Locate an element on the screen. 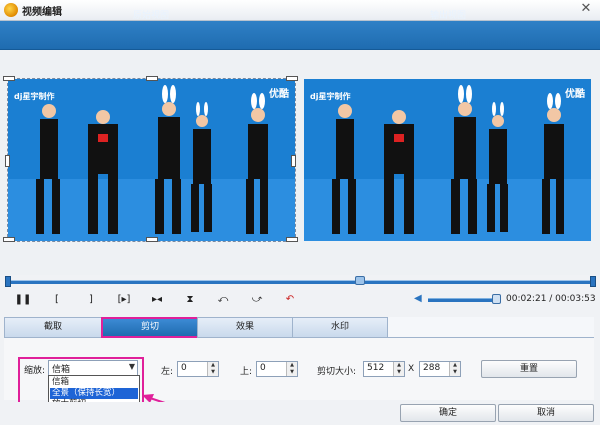 The width and height of the screenshot is (600, 425). rotate-left-icon: ⤺ is located at coordinates (223, 300).